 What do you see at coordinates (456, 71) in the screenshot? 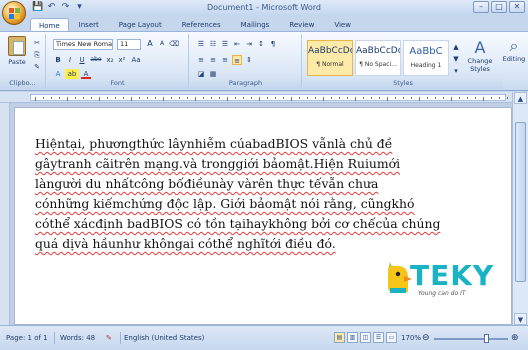
I see `styles-more-icon: ▾` at bounding box center [456, 71].